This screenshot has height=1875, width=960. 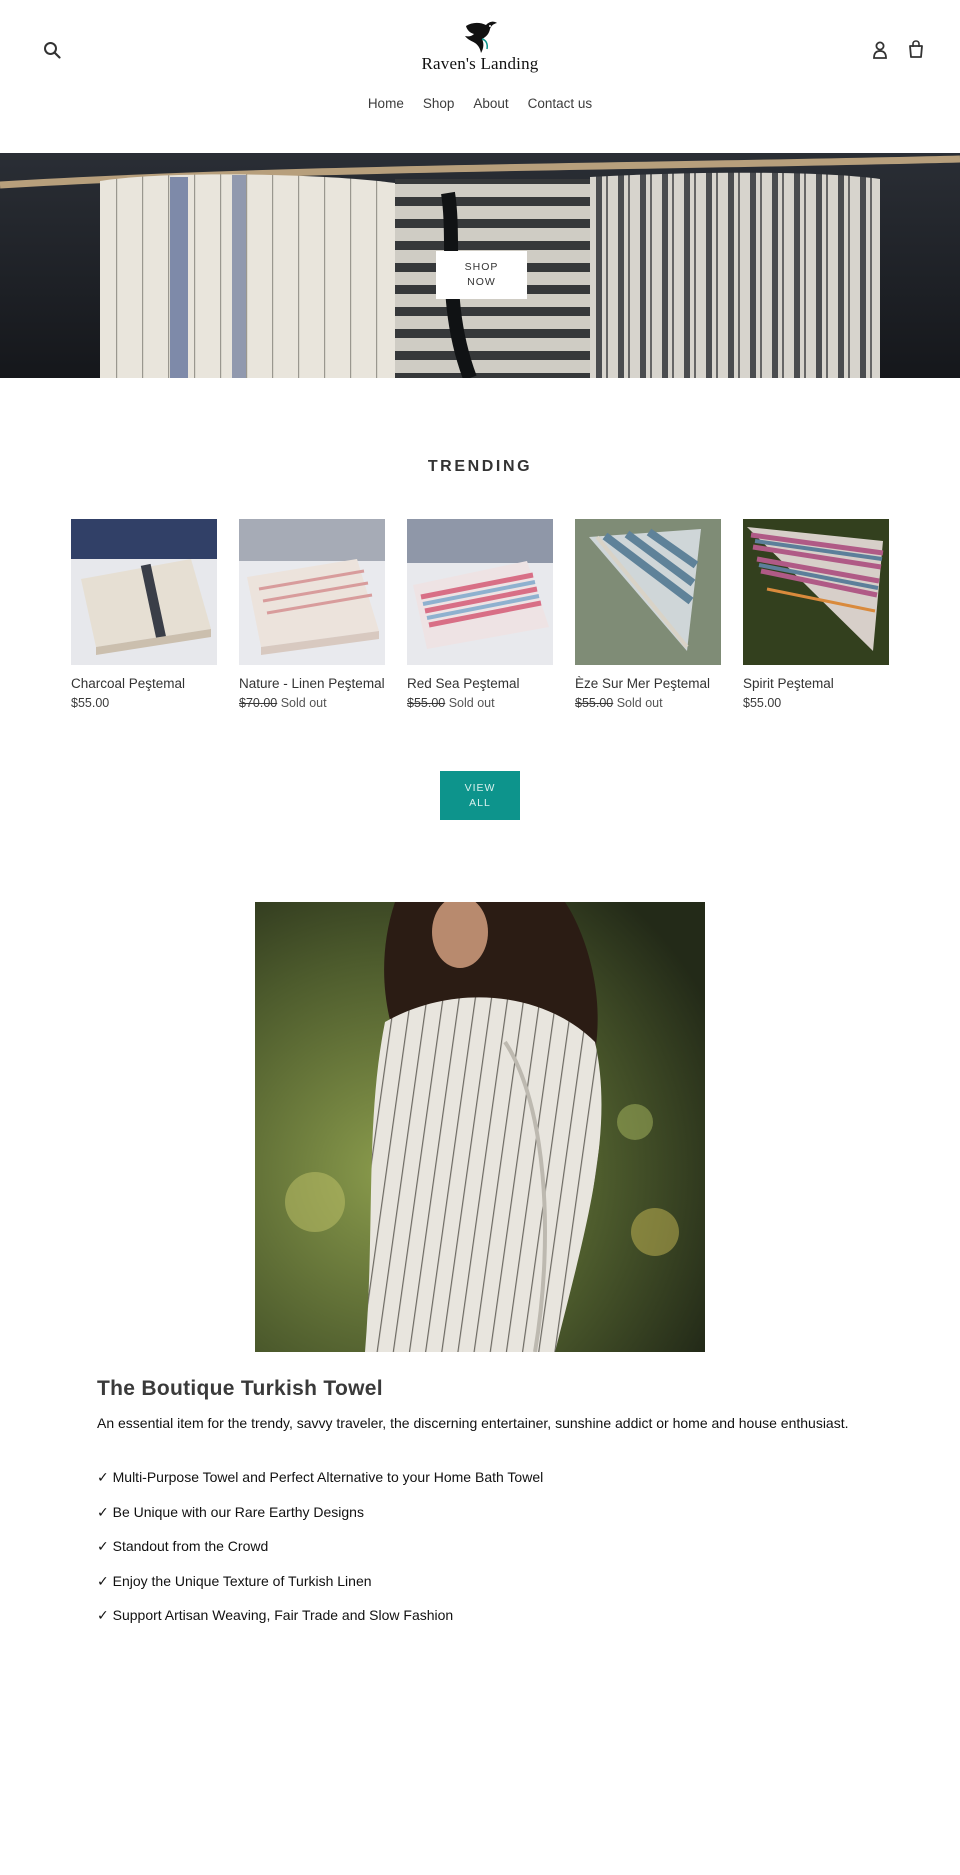 What do you see at coordinates (481, 37) in the screenshot?
I see `raven-logo-icon` at bounding box center [481, 37].